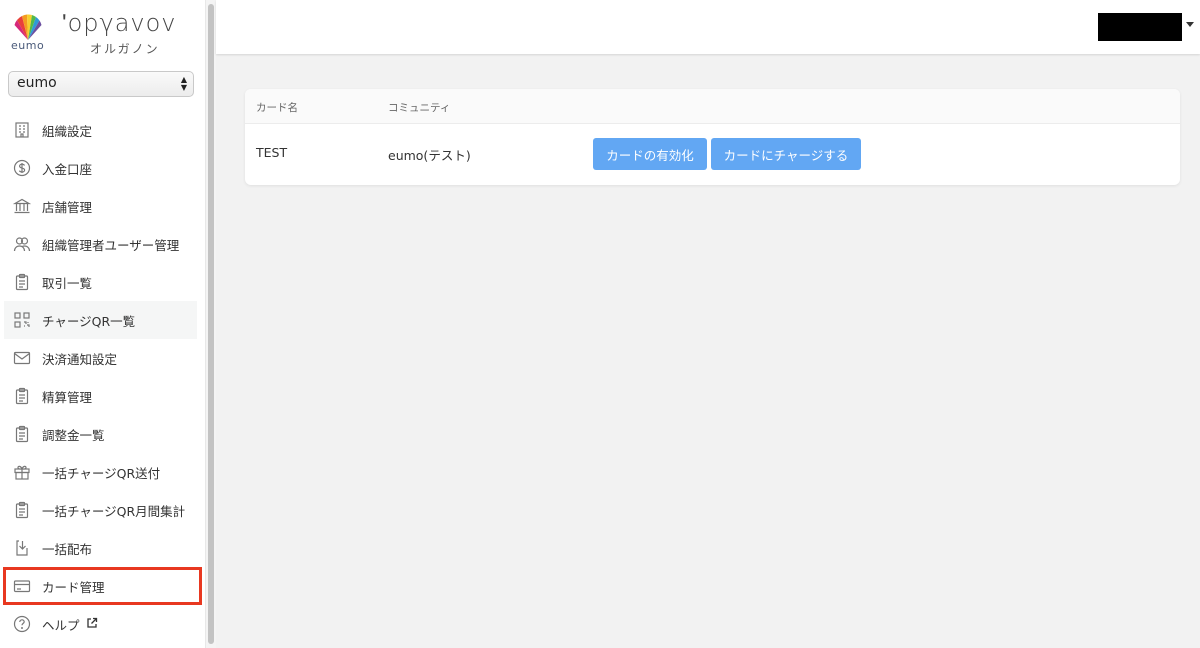  I want to click on sidebar-item-adjustments: 調整金一覧, so click(102, 434).